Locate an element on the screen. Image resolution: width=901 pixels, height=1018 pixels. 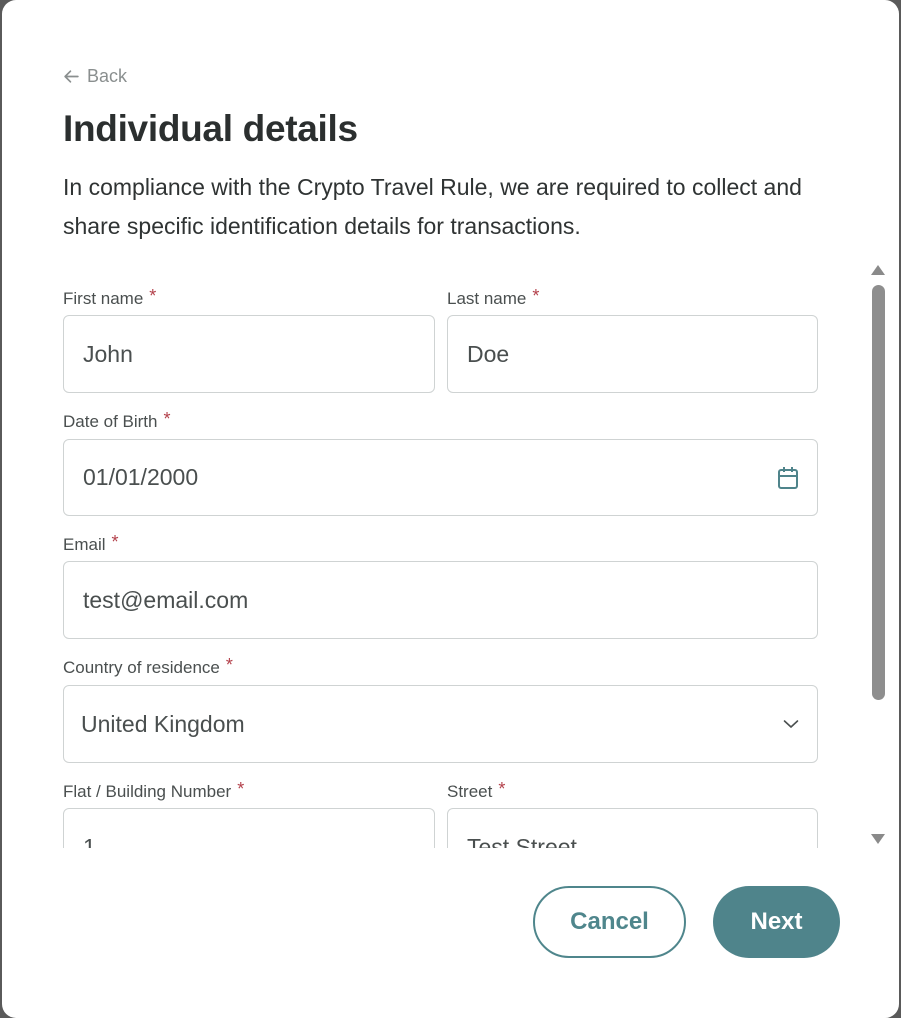
street-label-text: Street is located at coordinates (470, 791).